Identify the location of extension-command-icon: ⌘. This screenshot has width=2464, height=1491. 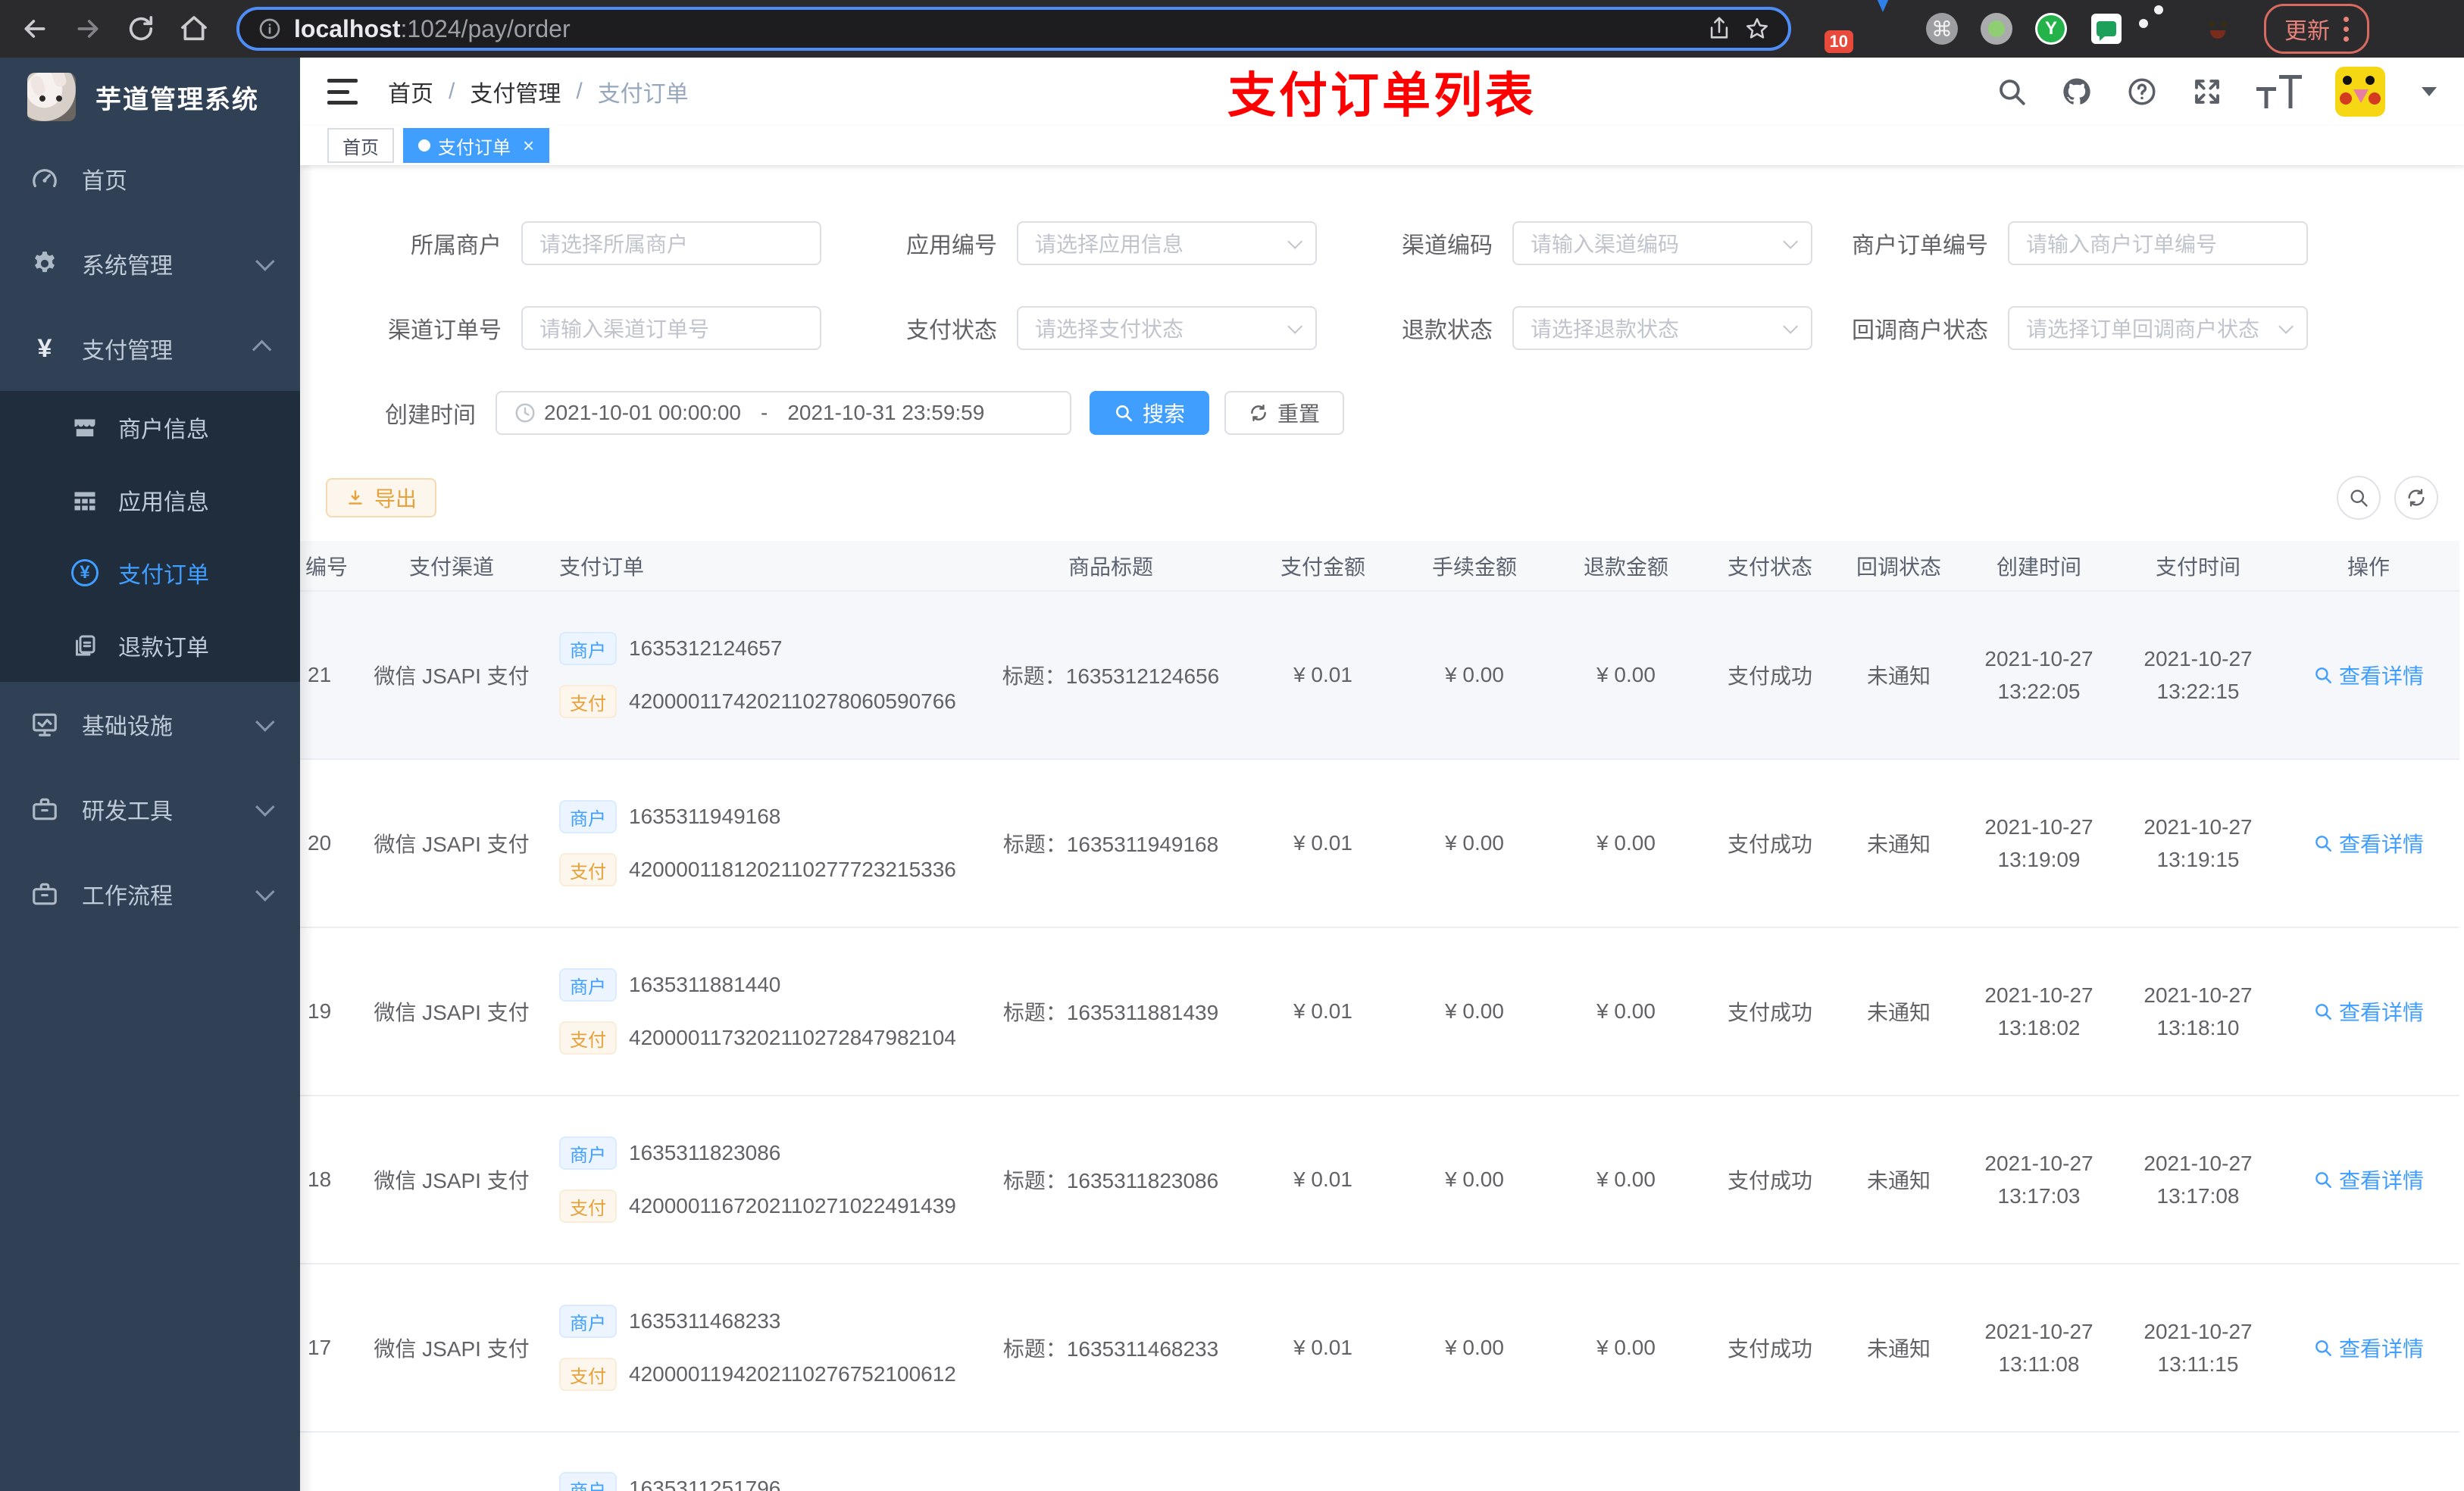
(1942, 29).